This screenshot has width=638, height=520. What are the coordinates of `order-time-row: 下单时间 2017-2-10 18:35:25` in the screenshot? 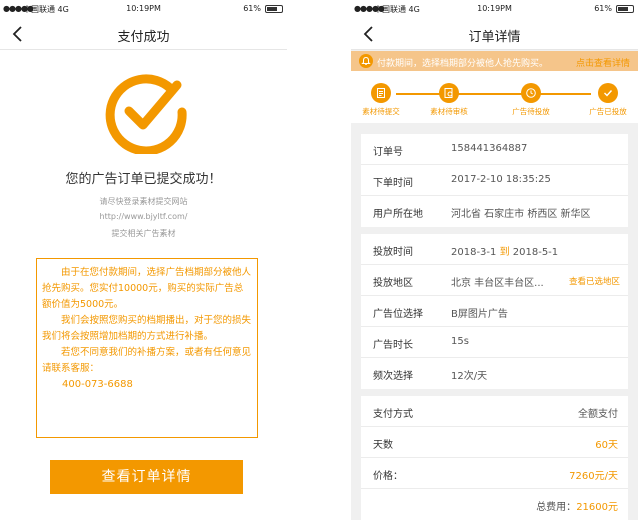 It's located at (494, 180).